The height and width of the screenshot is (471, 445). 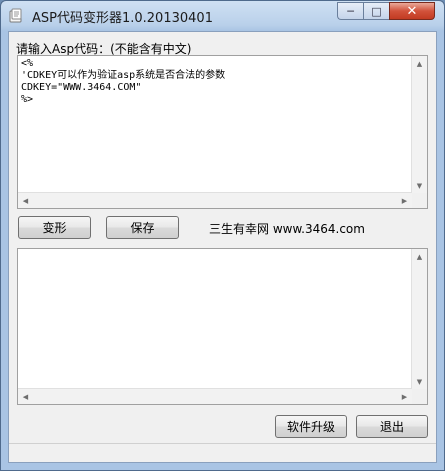 What do you see at coordinates (419, 319) in the screenshot?
I see `code-output-vertical-scrollbar: ▲ ▼` at bounding box center [419, 319].